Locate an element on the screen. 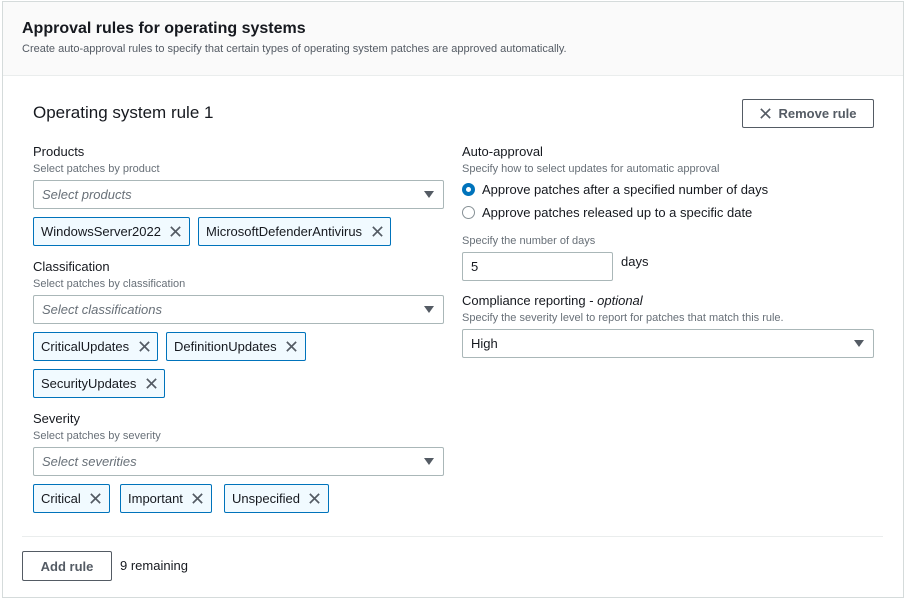 Image resolution: width=905 pixels, height=599 pixels. compliance-label: Compliance reporting - optional is located at coordinates (552, 300).